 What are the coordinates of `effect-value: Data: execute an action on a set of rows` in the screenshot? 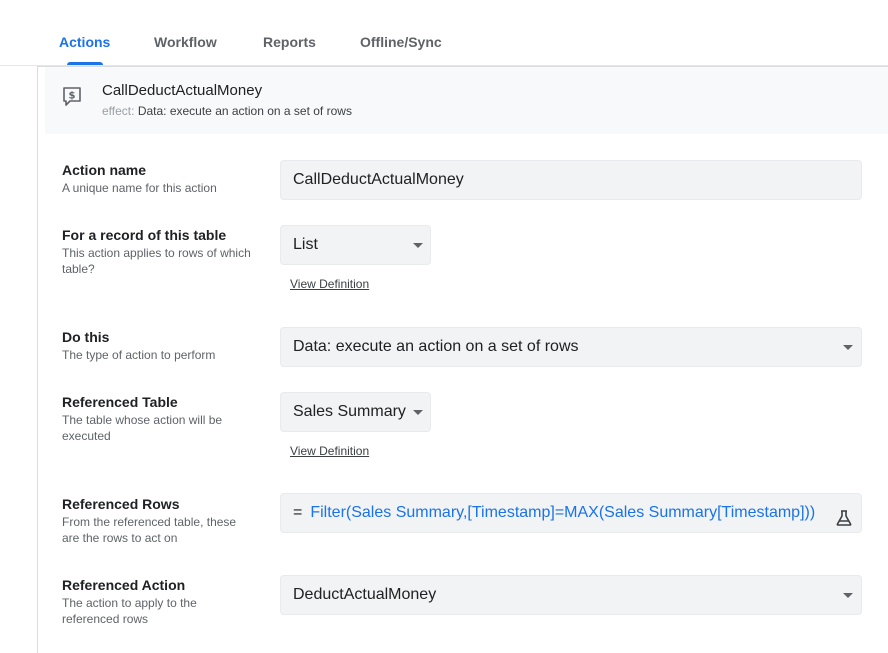 It's located at (244, 111).